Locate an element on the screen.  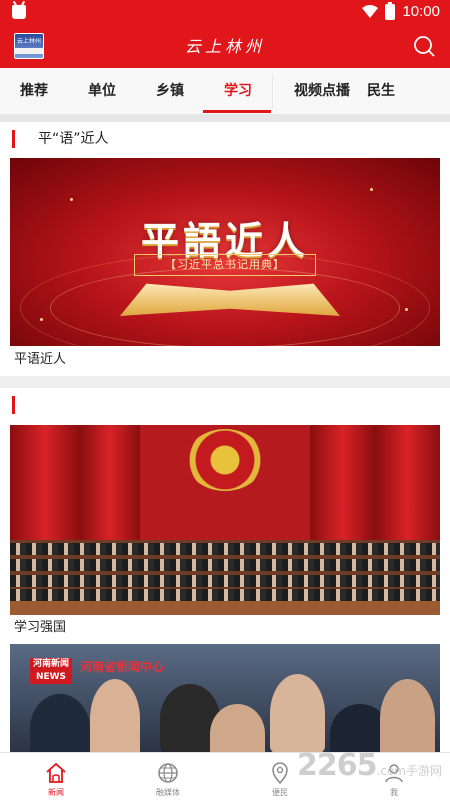
status-right: 10:00 is located at coordinates (401, 10).